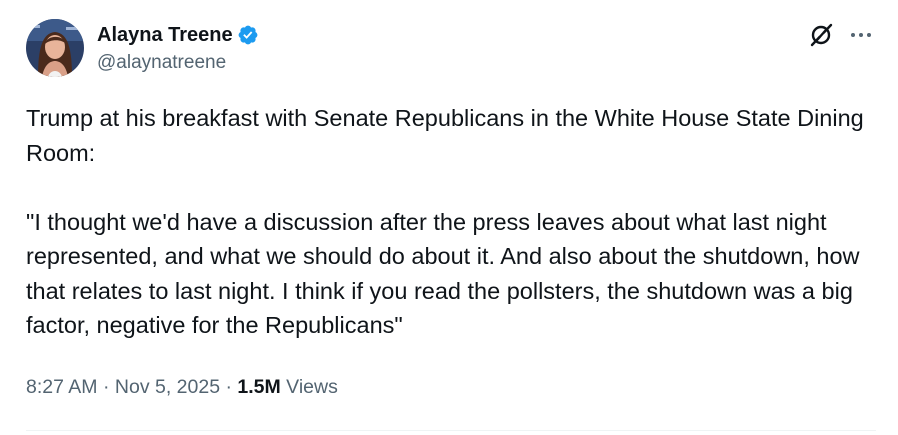 This screenshot has width=898, height=435. Describe the element at coordinates (821, 35) in the screenshot. I see `grok-icon` at that location.